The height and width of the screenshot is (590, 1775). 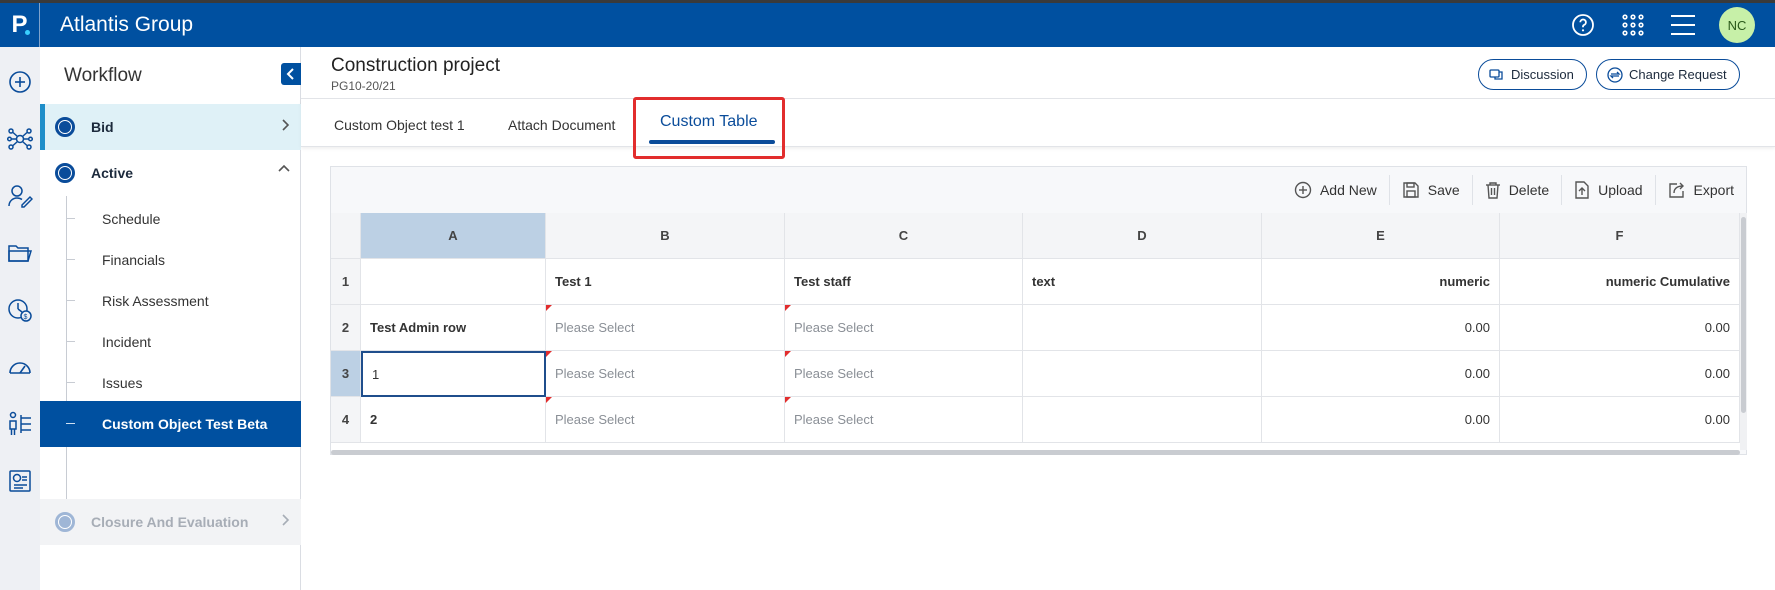 What do you see at coordinates (1615, 74) in the screenshot?
I see `swap-icon` at bounding box center [1615, 74].